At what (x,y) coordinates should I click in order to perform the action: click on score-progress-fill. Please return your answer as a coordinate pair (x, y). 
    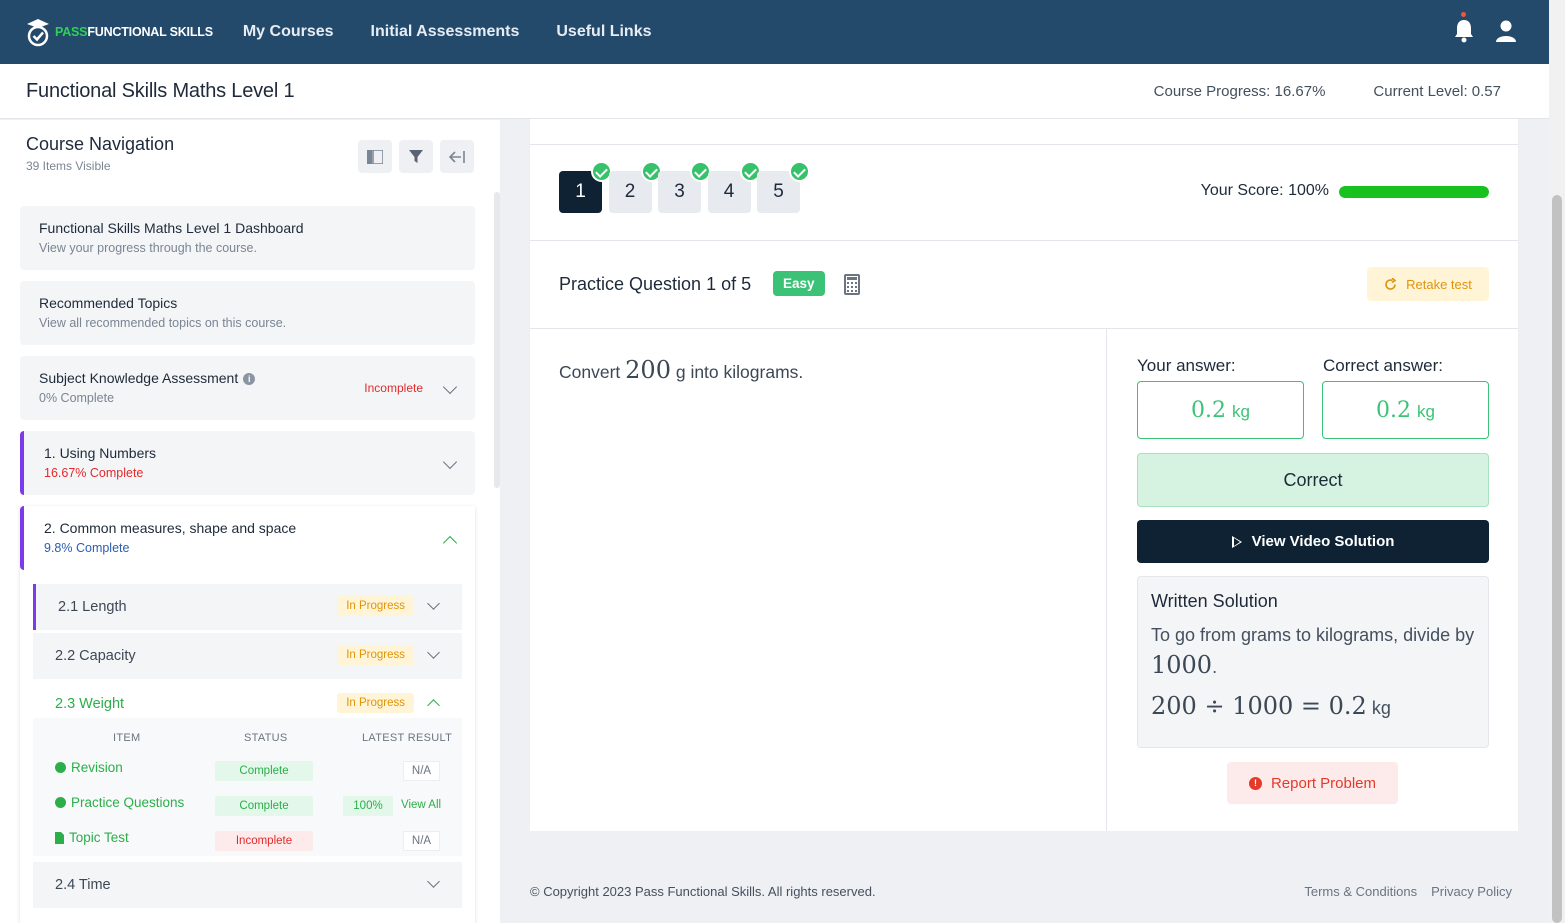
    Looking at the image, I should click on (1414, 192).